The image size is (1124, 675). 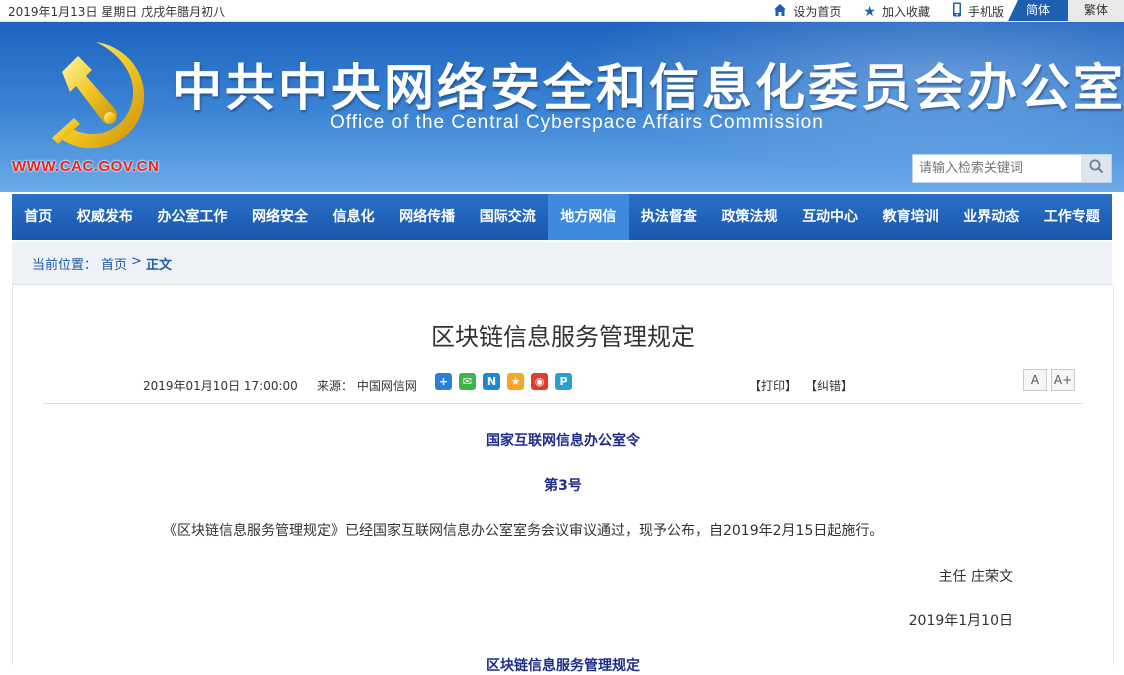 What do you see at coordinates (991, 217) in the screenshot?
I see `nav-item-industry-news: 业界动态` at bounding box center [991, 217].